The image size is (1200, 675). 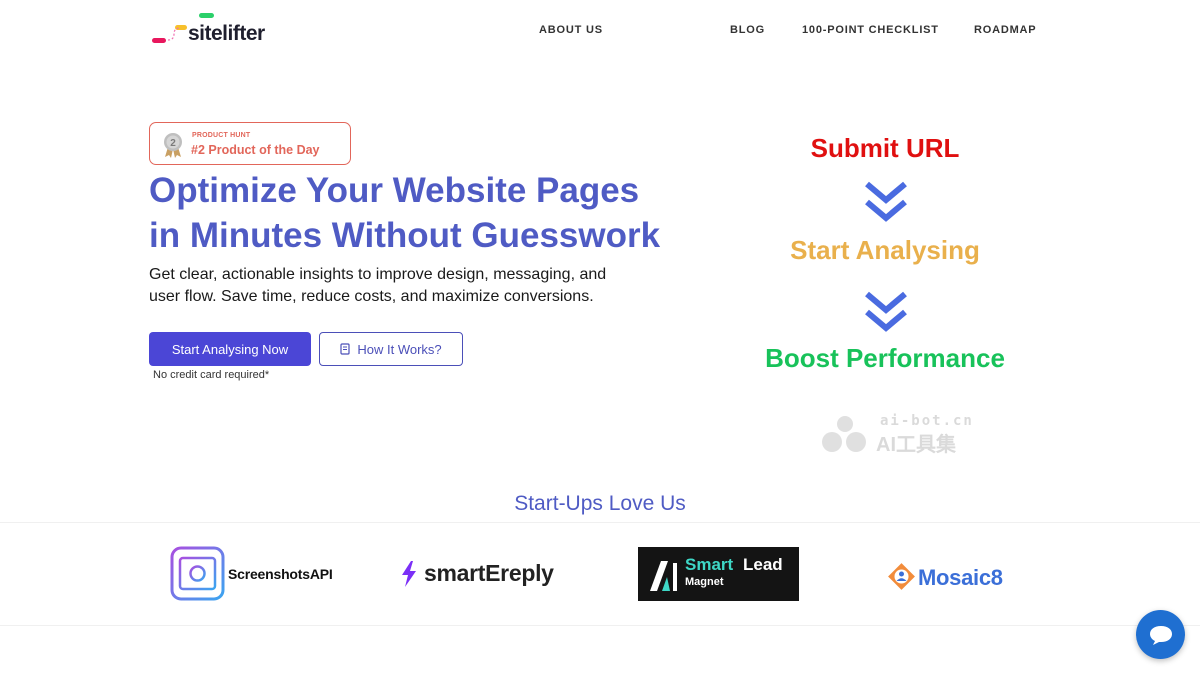 What do you see at coordinates (399, 349) in the screenshot?
I see `how-it-works-button-label: How It Works?` at bounding box center [399, 349].